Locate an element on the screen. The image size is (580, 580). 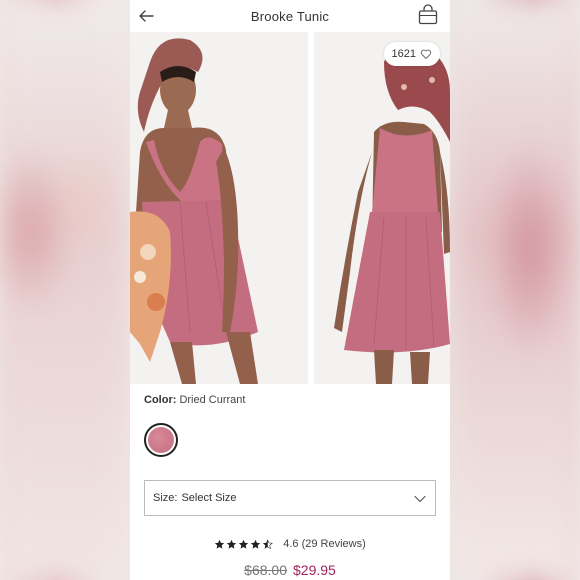
shopping-bag-icon is located at coordinates (428, 15).